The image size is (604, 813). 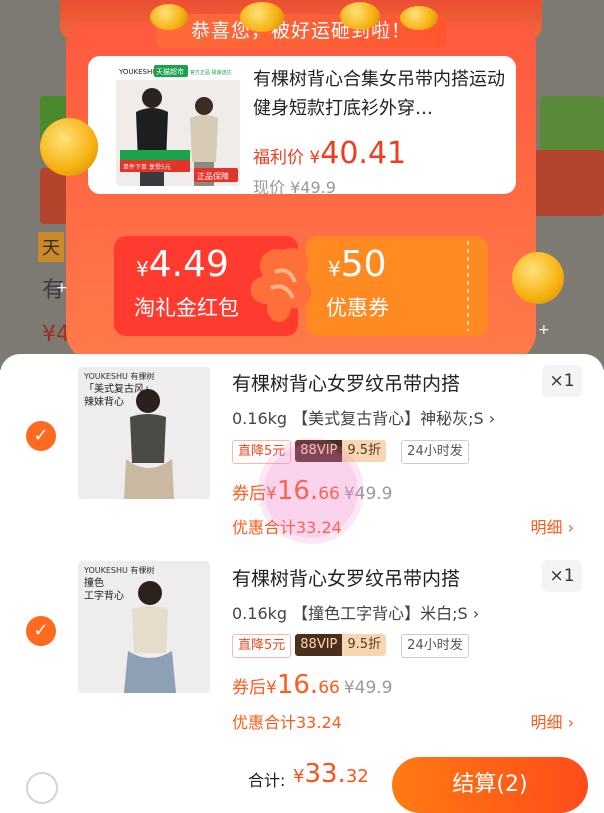 I want to click on total-dec: 32, so click(x=357, y=776).